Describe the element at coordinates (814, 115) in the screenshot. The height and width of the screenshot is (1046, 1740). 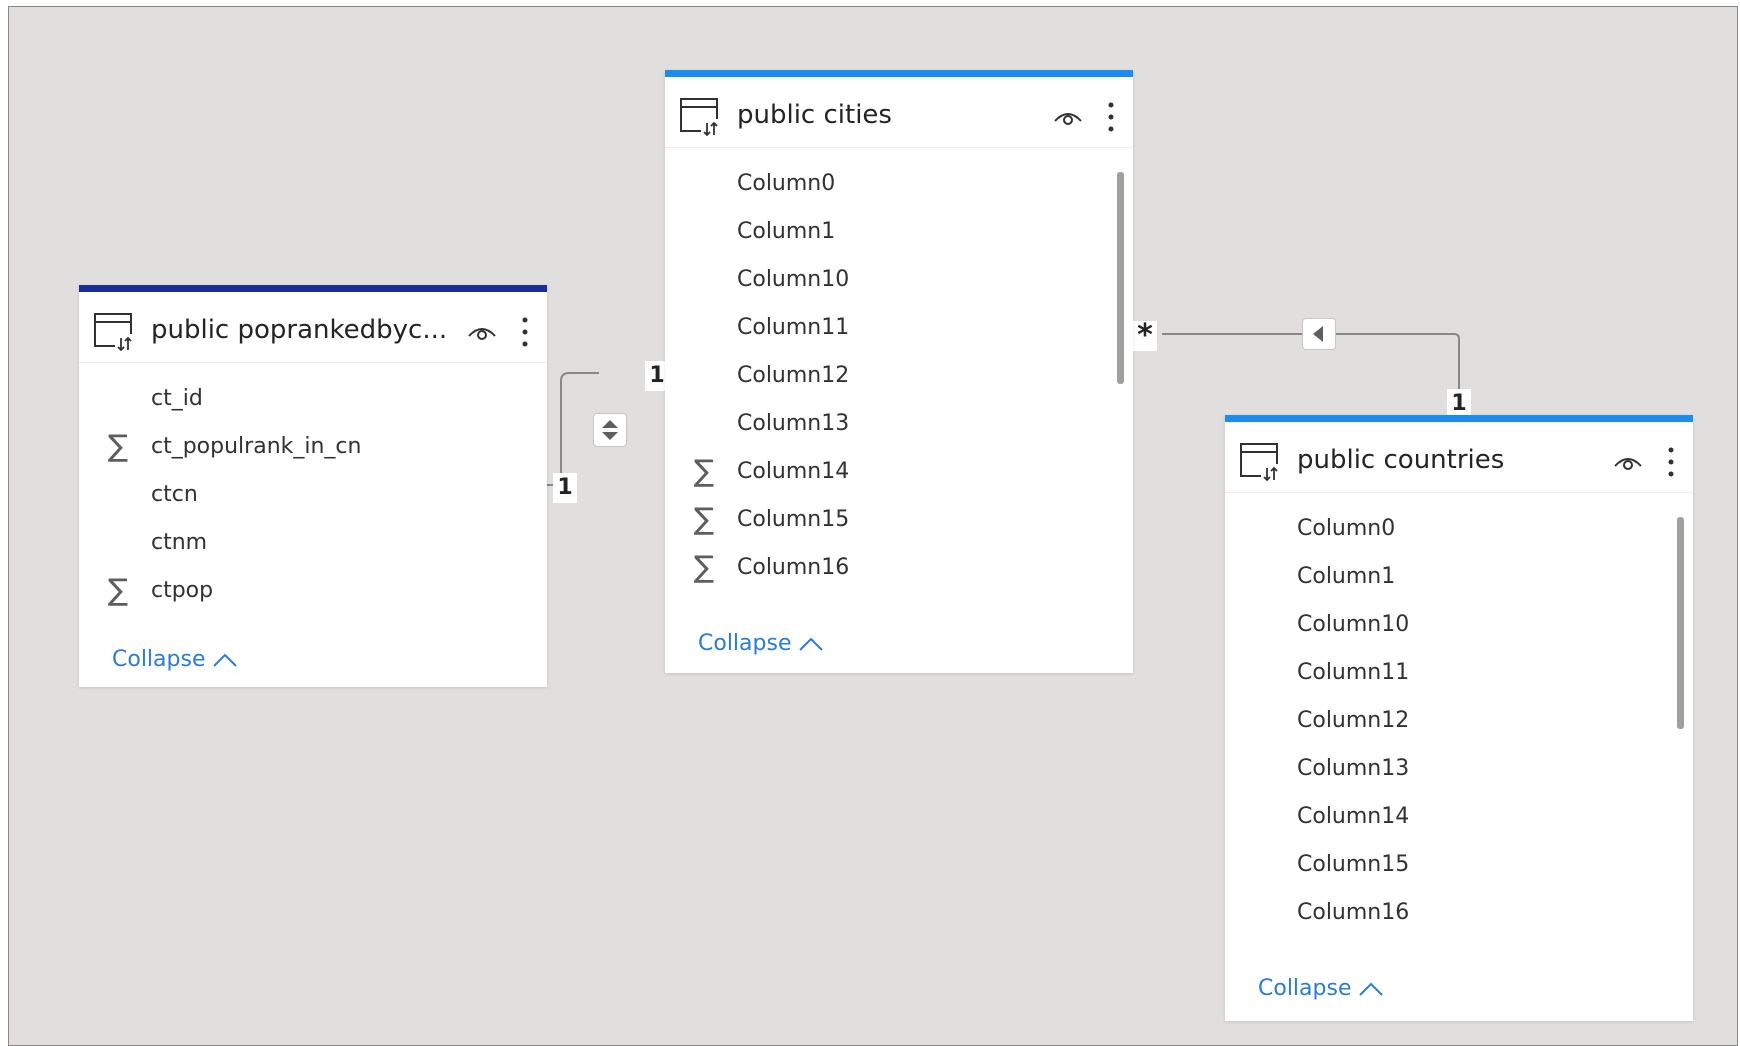
I see `table-title: public cities` at that location.